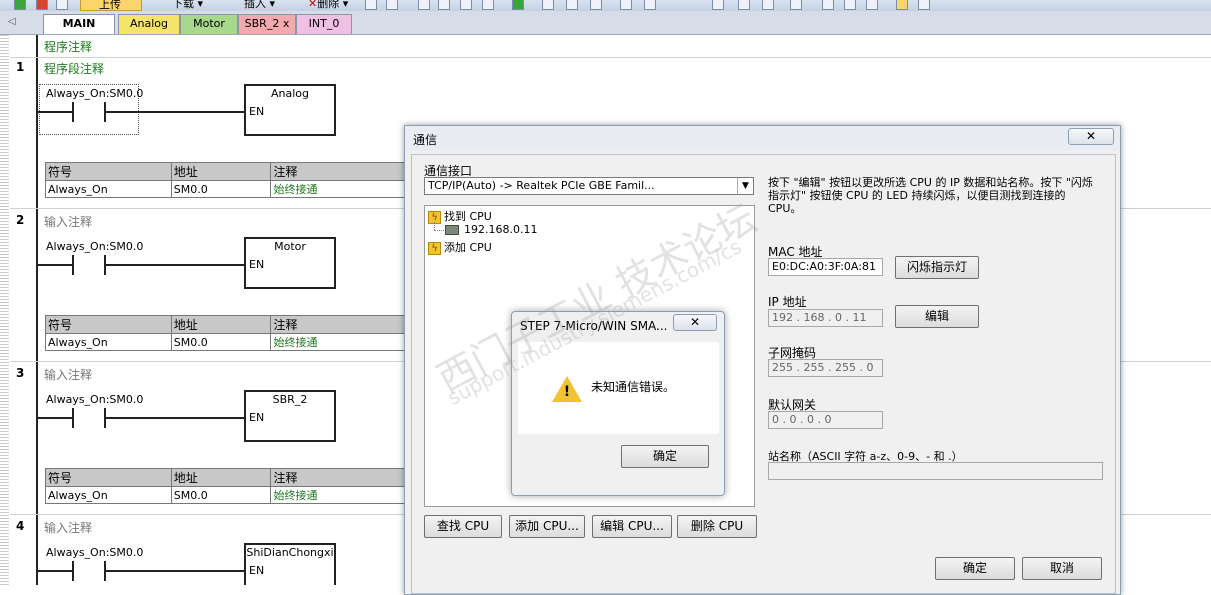 The width and height of the screenshot is (1211, 595). I want to click on block-name: Motor, so click(290, 246).